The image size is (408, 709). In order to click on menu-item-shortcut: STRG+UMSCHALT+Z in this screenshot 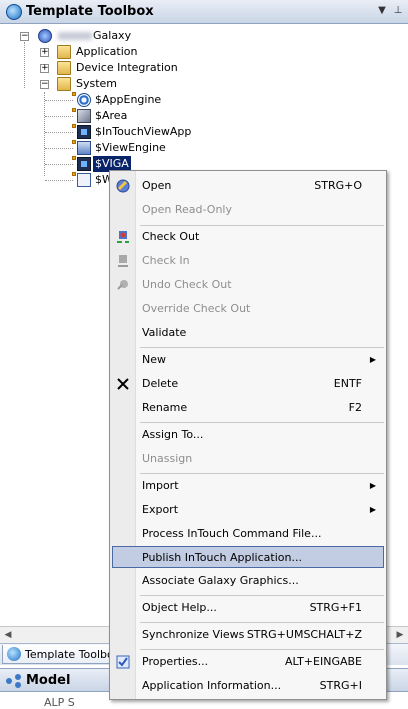, I will do `click(304, 634)`.